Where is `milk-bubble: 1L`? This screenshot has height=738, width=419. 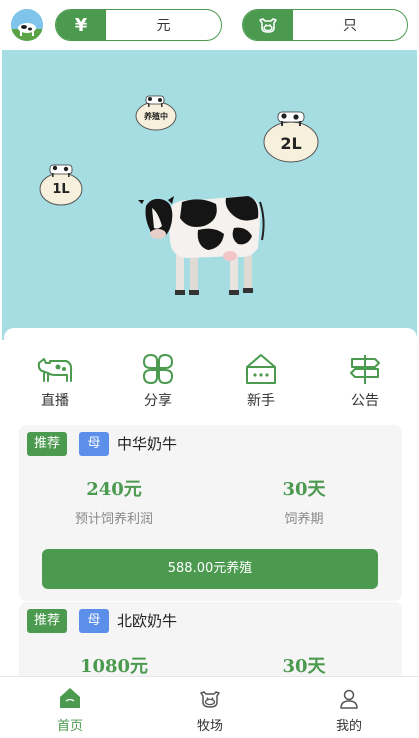 milk-bubble: 1L is located at coordinates (61, 184).